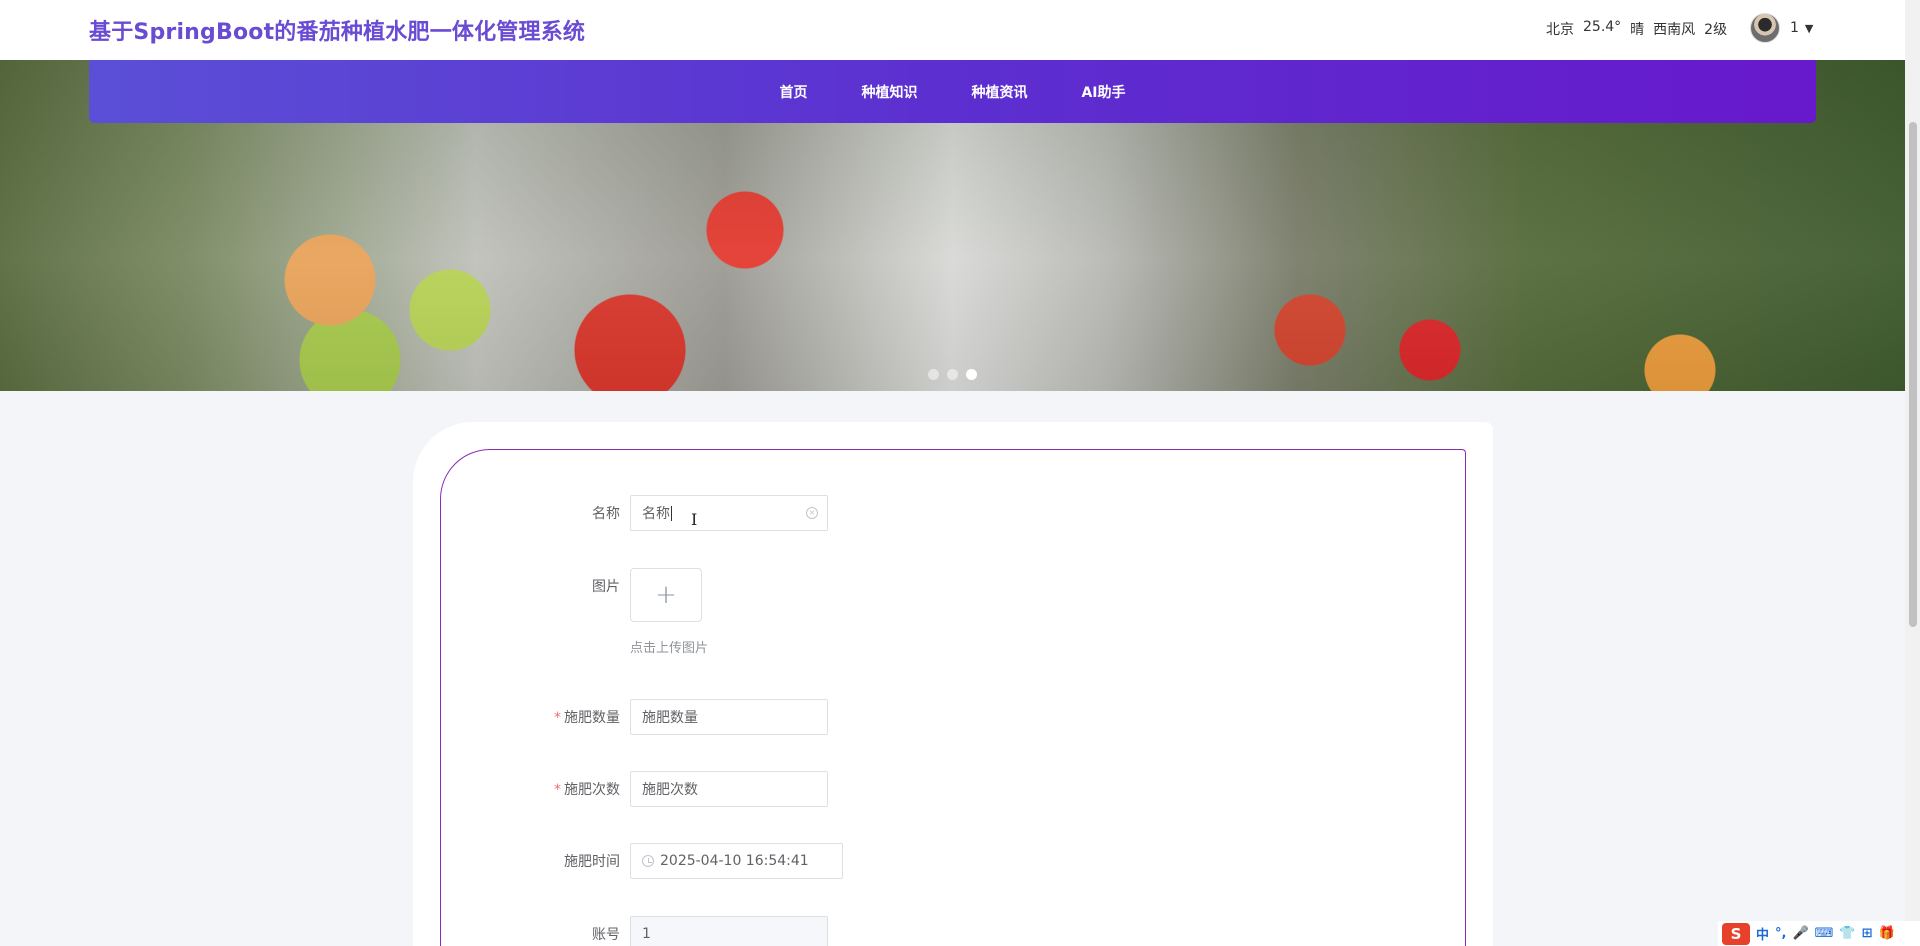  Describe the element at coordinates (530, 717) in the screenshot. I see `fertilizer-amount-label: * 施肥数量` at that location.